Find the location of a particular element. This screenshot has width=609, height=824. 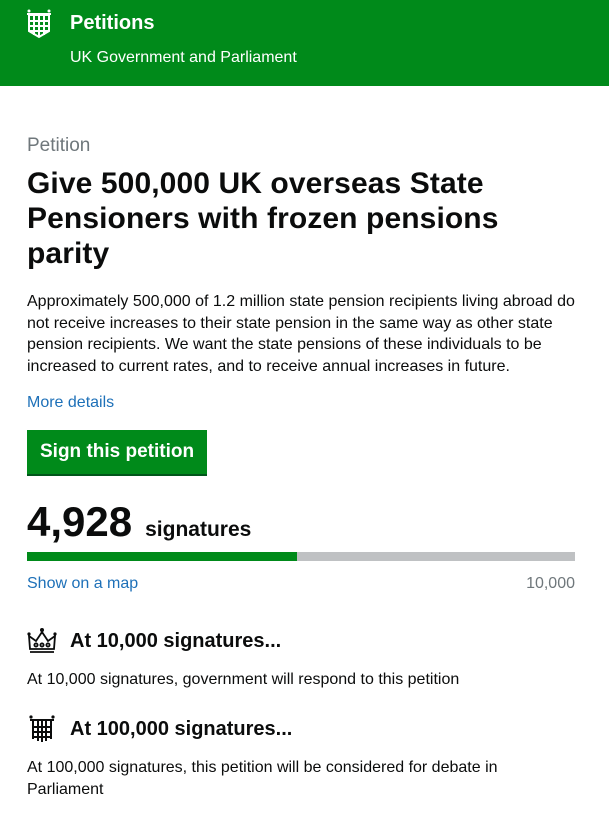

signature-count: 4,928 signatures is located at coordinates (304, 522).